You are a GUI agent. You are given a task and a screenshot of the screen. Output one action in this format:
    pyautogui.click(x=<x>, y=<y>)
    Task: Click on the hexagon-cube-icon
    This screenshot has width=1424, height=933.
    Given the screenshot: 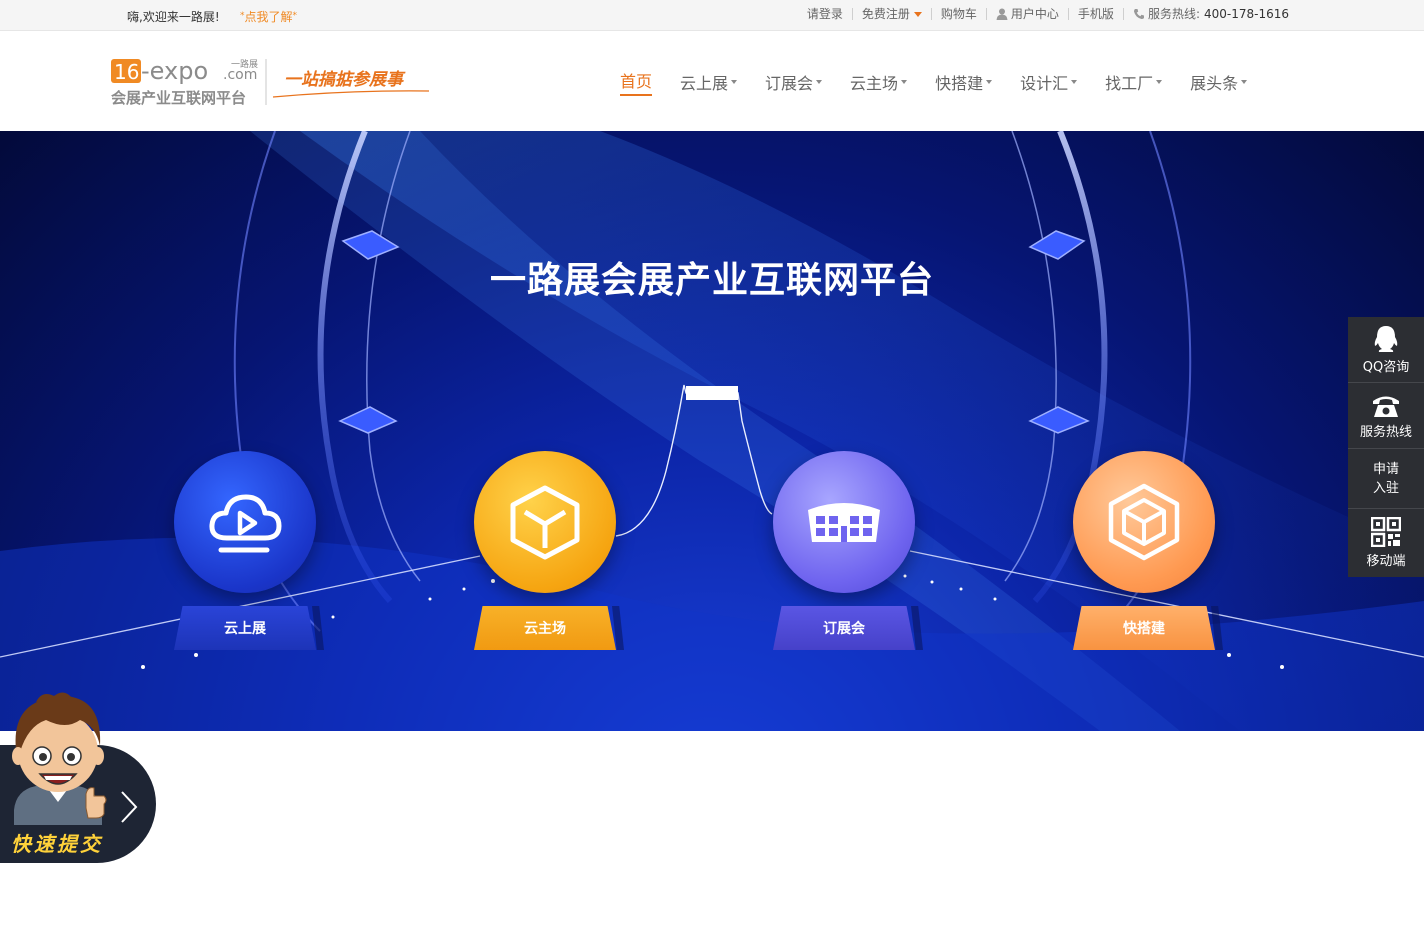 What is the action you would take?
    pyautogui.click(x=1144, y=522)
    